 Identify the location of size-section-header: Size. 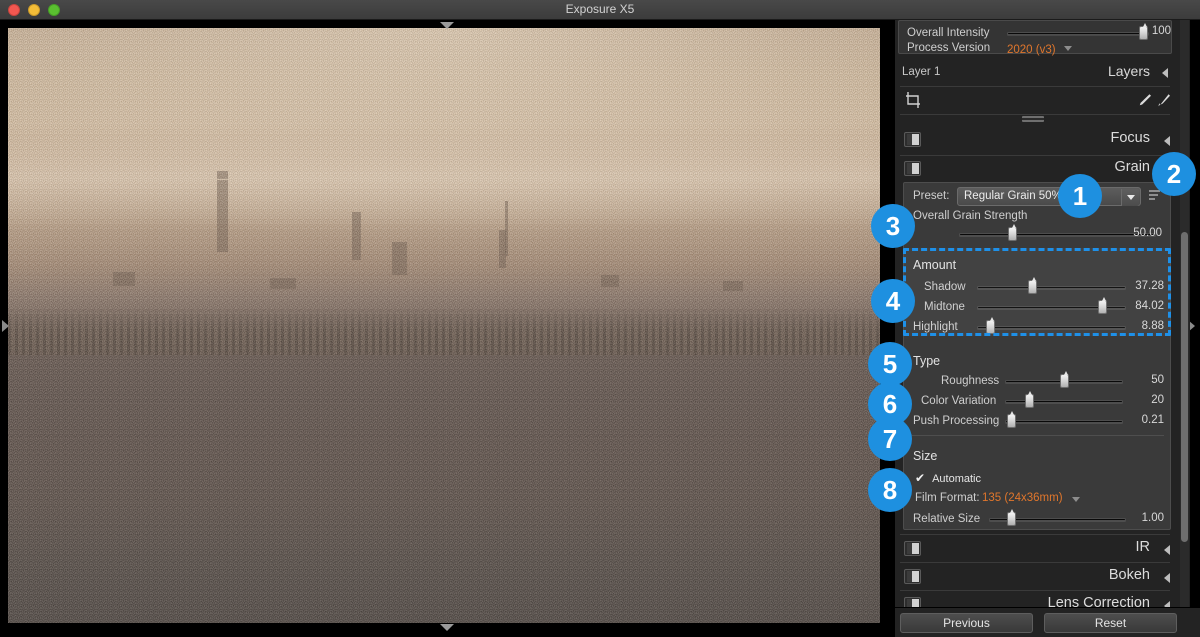
(925, 456).